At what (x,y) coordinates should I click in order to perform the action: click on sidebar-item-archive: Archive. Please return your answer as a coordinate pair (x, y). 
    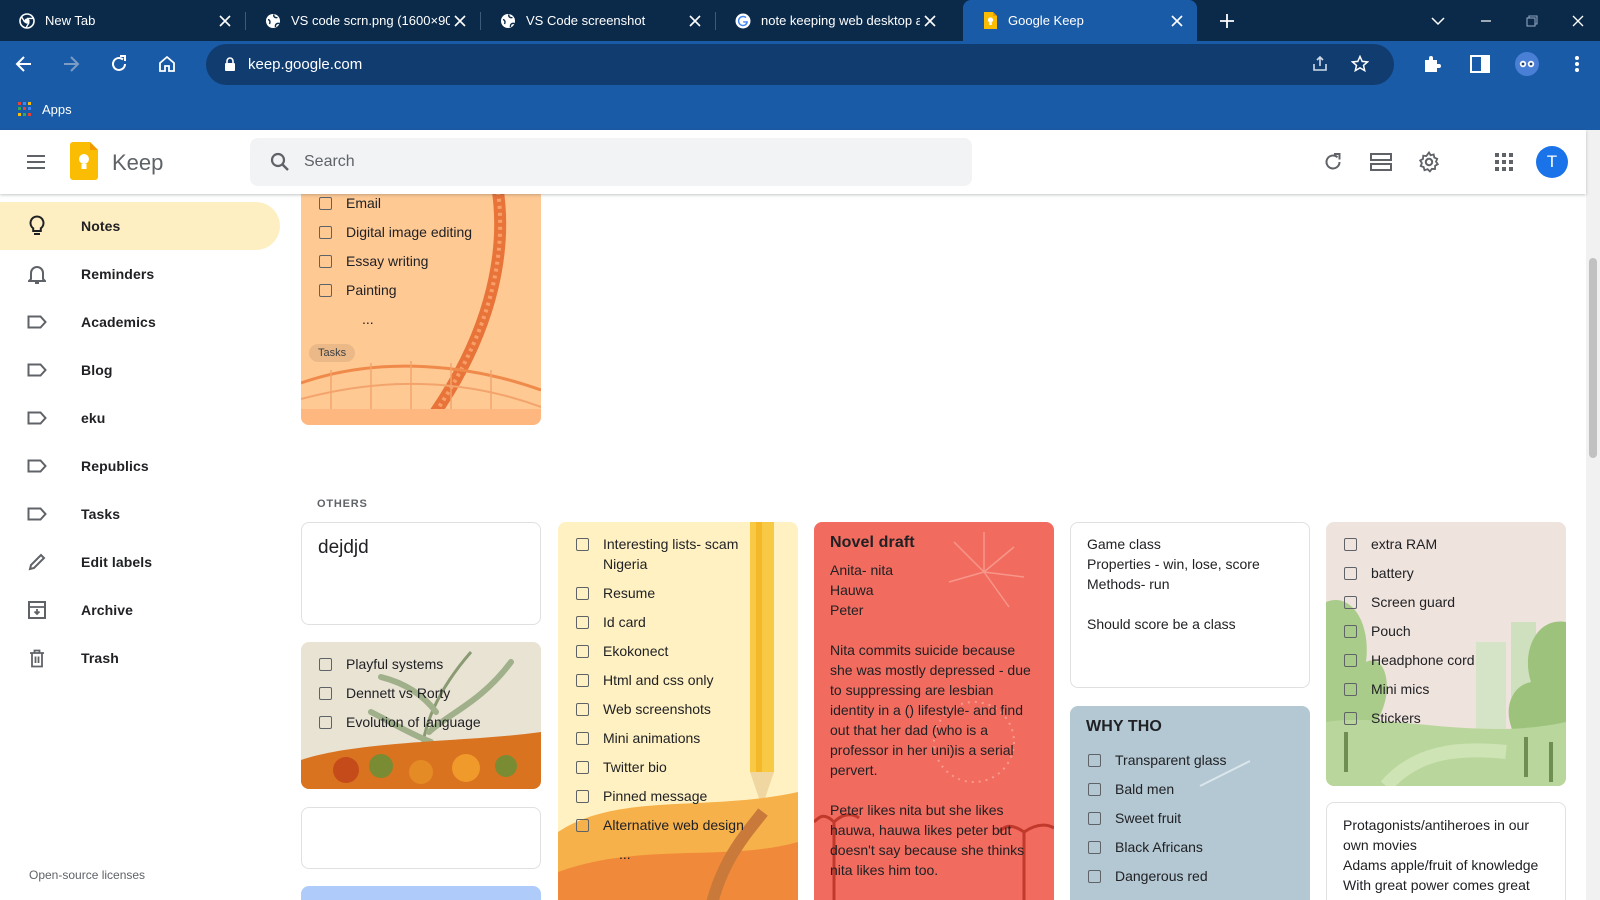
    Looking at the image, I should click on (140, 610).